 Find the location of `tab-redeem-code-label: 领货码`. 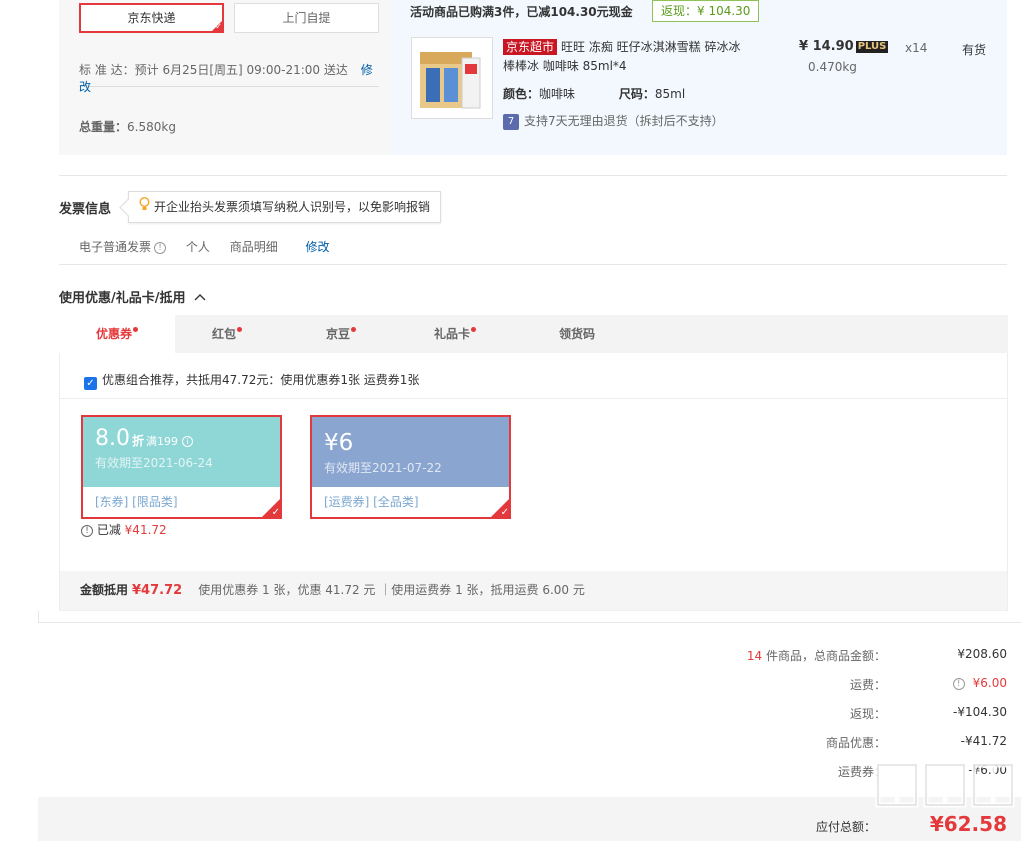

tab-redeem-code-label: 领货码 is located at coordinates (576, 334).